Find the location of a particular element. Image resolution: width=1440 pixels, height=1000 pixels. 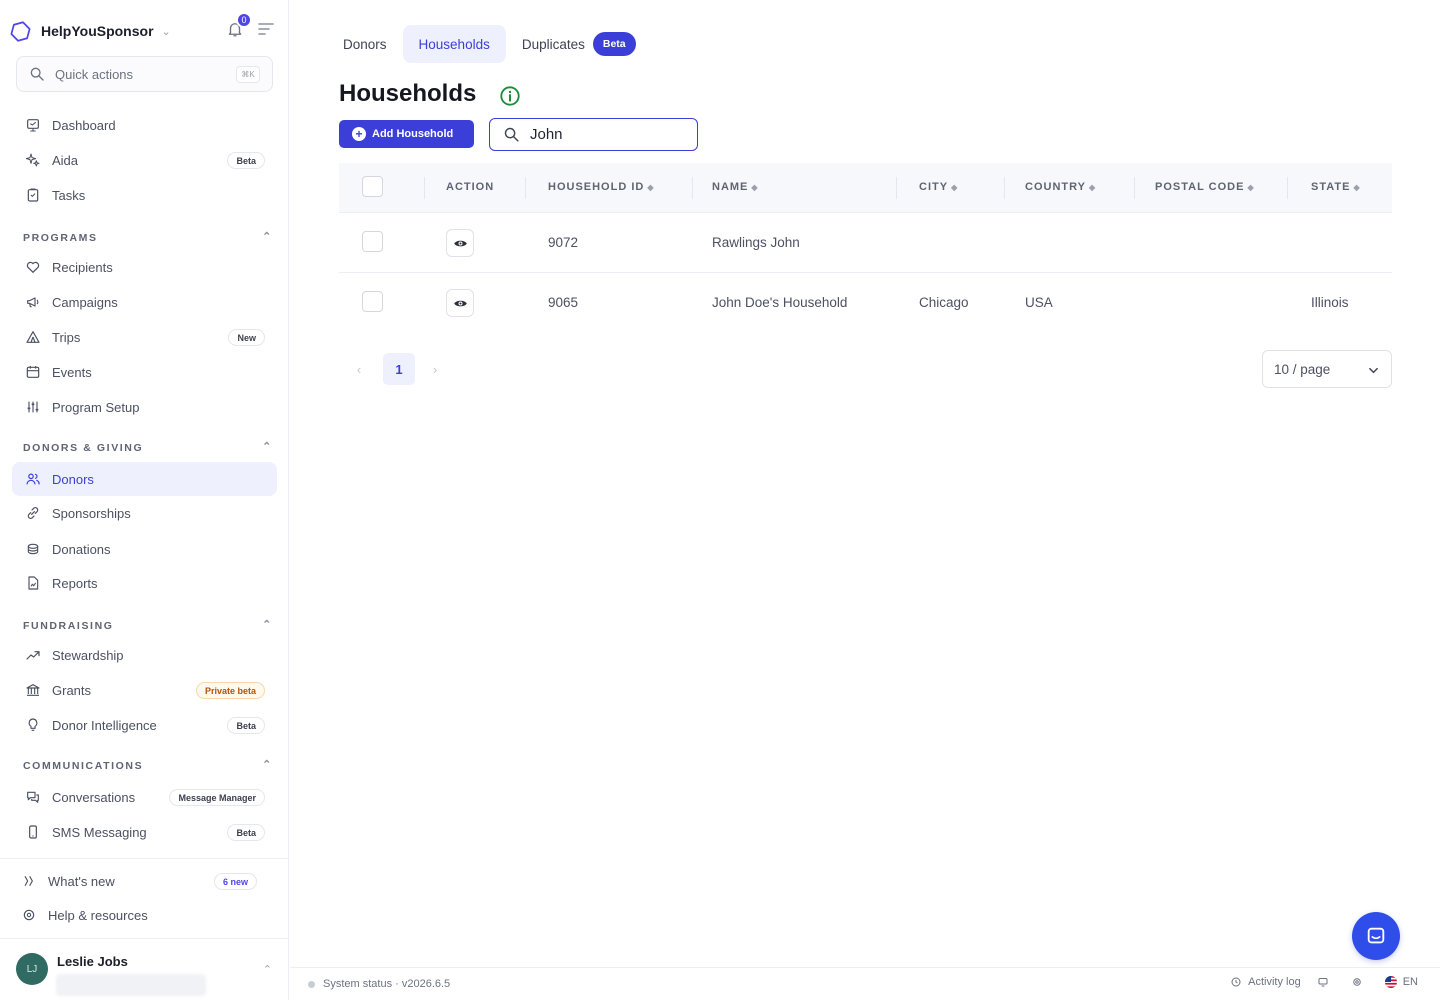

page-size-select: 10 / page is located at coordinates (1327, 369).